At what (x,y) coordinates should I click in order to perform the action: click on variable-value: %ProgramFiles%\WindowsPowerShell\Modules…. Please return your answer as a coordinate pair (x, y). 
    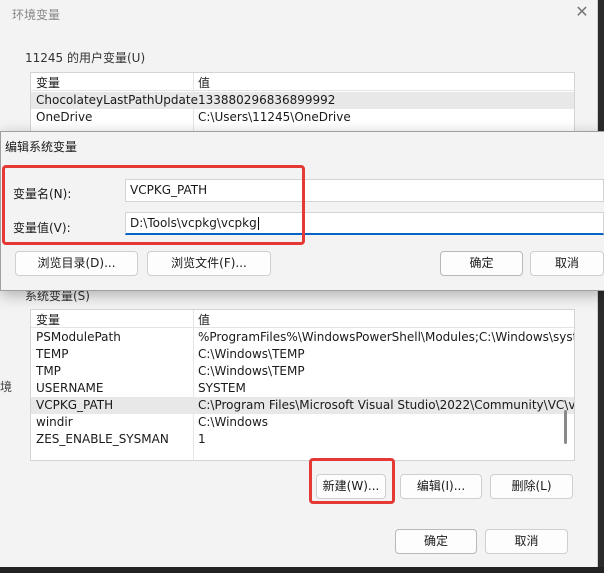
    Looking at the image, I should click on (386, 337).